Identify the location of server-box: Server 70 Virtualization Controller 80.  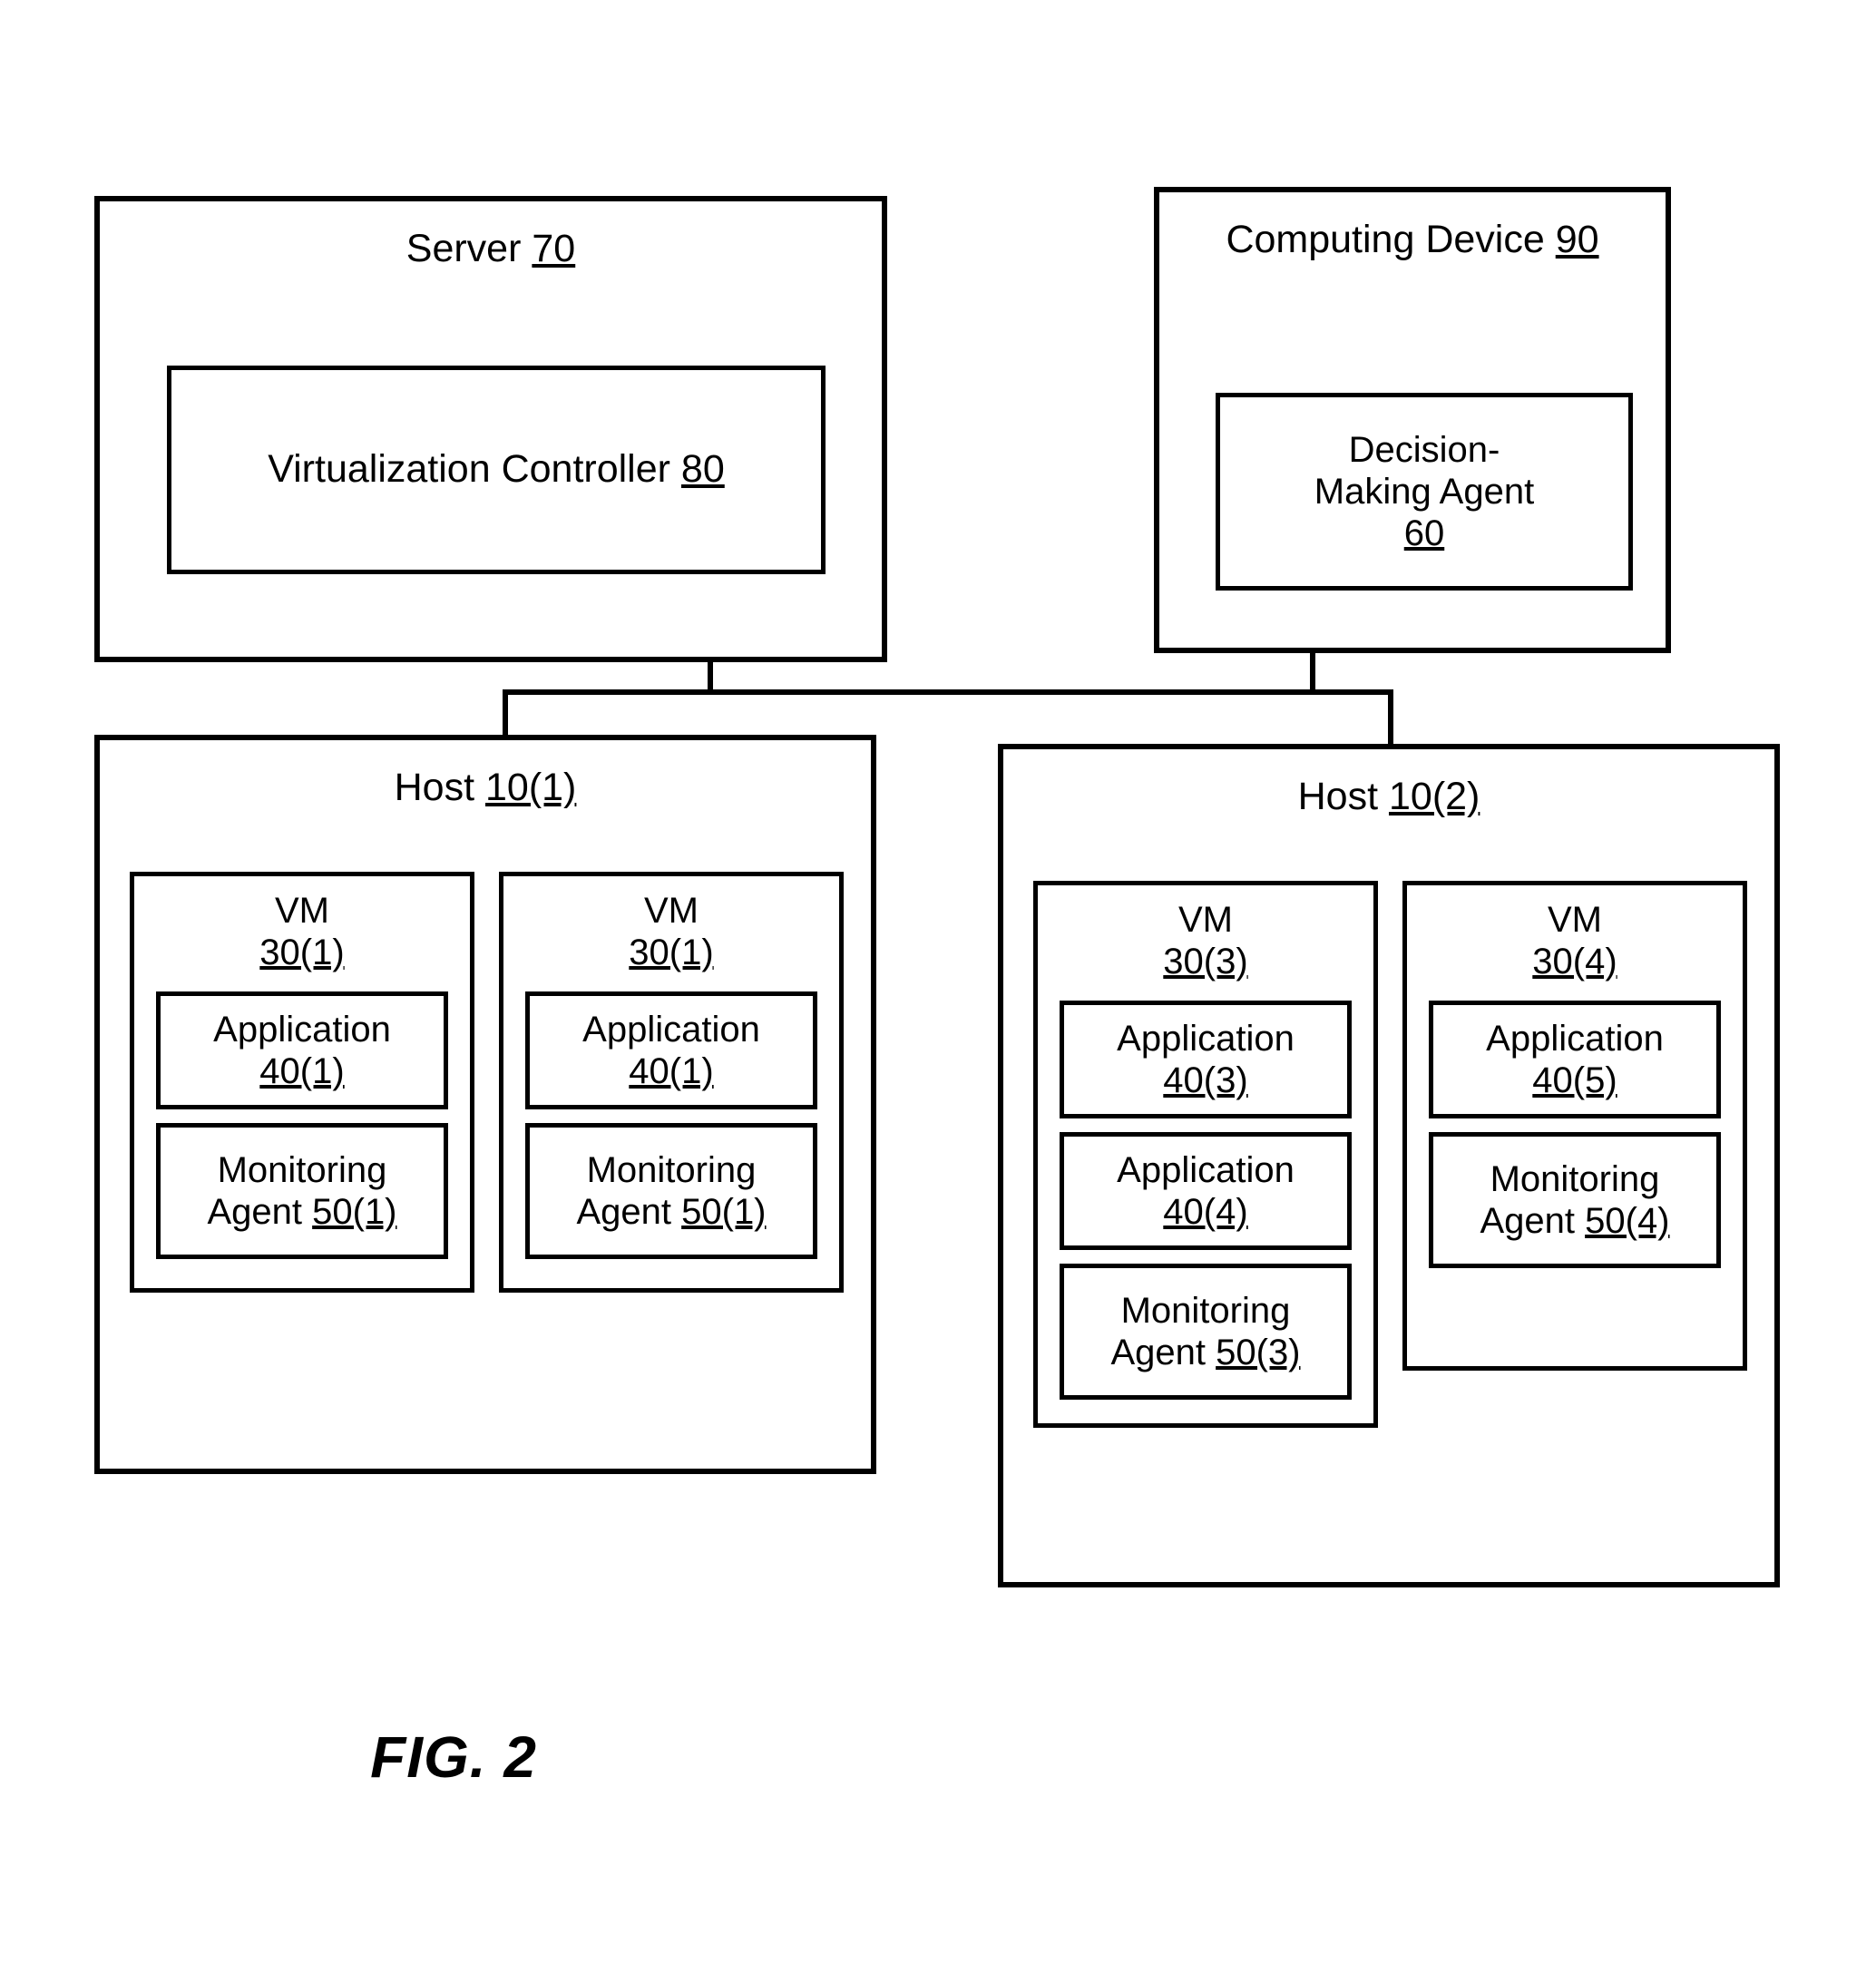
(490, 429).